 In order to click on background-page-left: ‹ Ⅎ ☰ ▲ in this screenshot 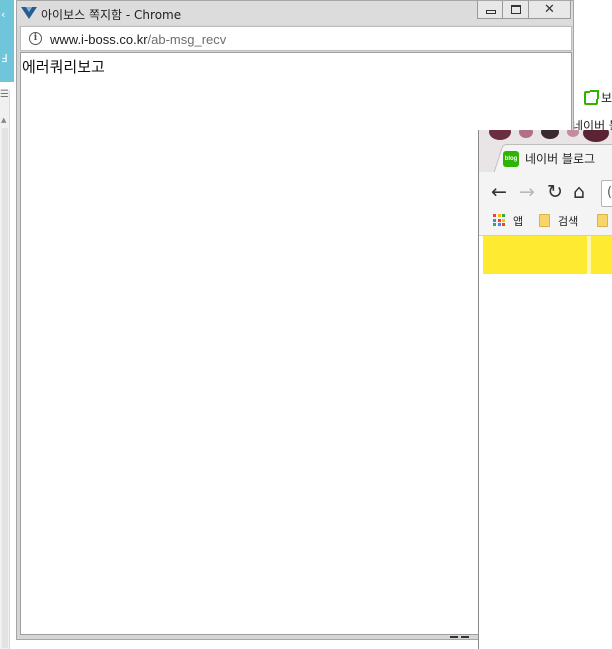, I will do `click(8, 324)`.